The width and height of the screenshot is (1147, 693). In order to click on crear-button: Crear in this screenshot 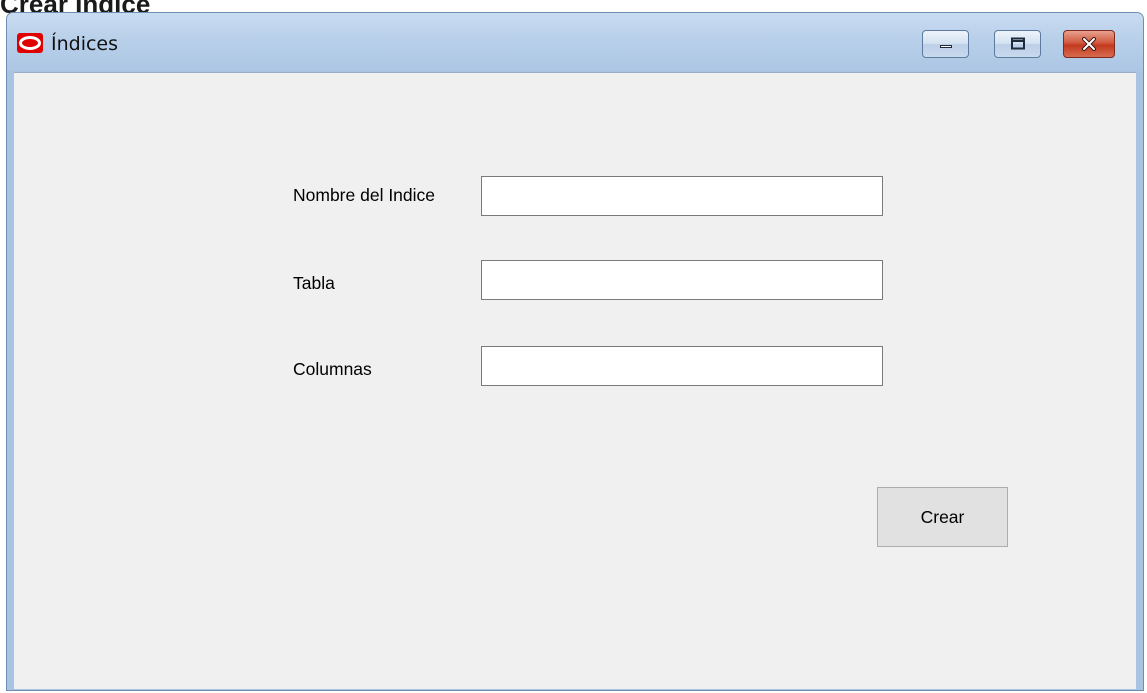, I will do `click(942, 517)`.